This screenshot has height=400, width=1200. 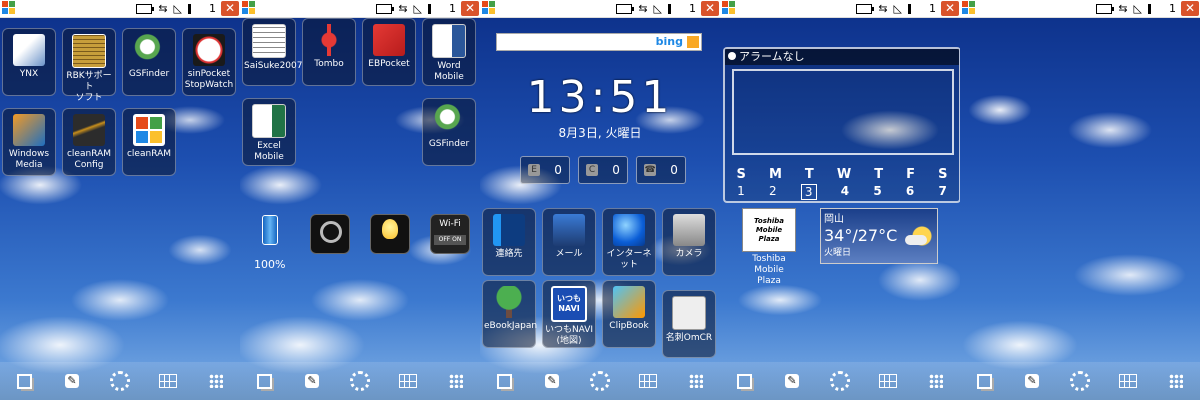 I want to click on app-tile-ebookjapan: eBookJapan, so click(x=510, y=314).